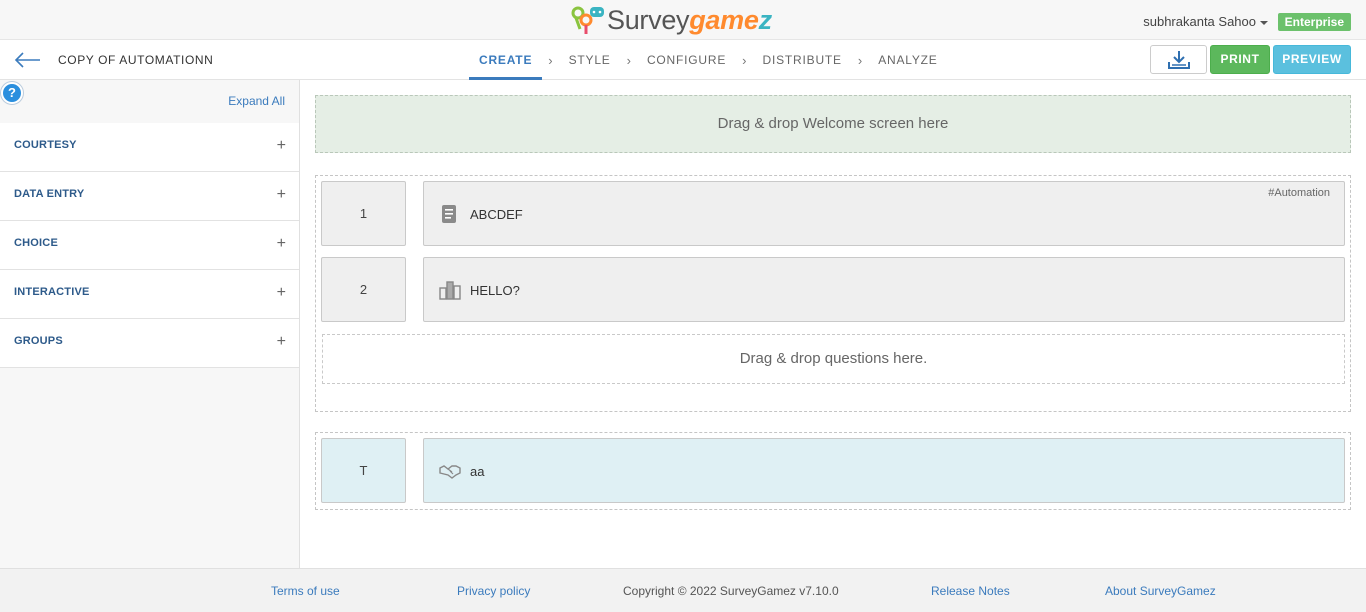 This screenshot has width=1366, height=612. I want to click on category-label: CHOICE, so click(36, 243).